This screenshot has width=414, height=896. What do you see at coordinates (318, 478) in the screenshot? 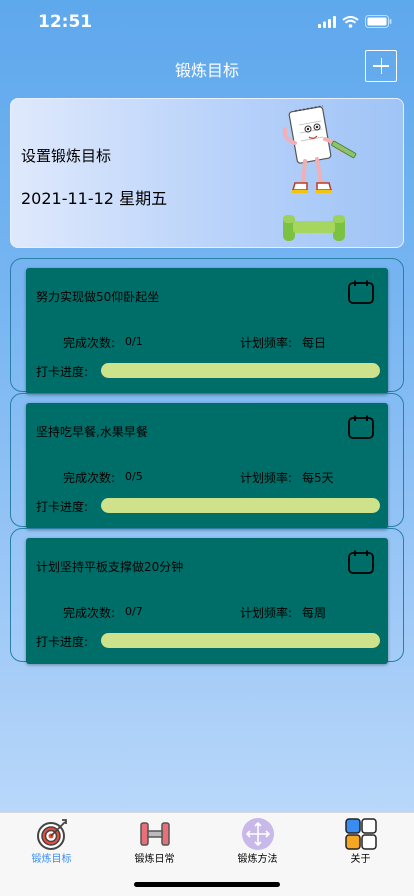
I see `plan-frequency-value: 每5天` at bounding box center [318, 478].